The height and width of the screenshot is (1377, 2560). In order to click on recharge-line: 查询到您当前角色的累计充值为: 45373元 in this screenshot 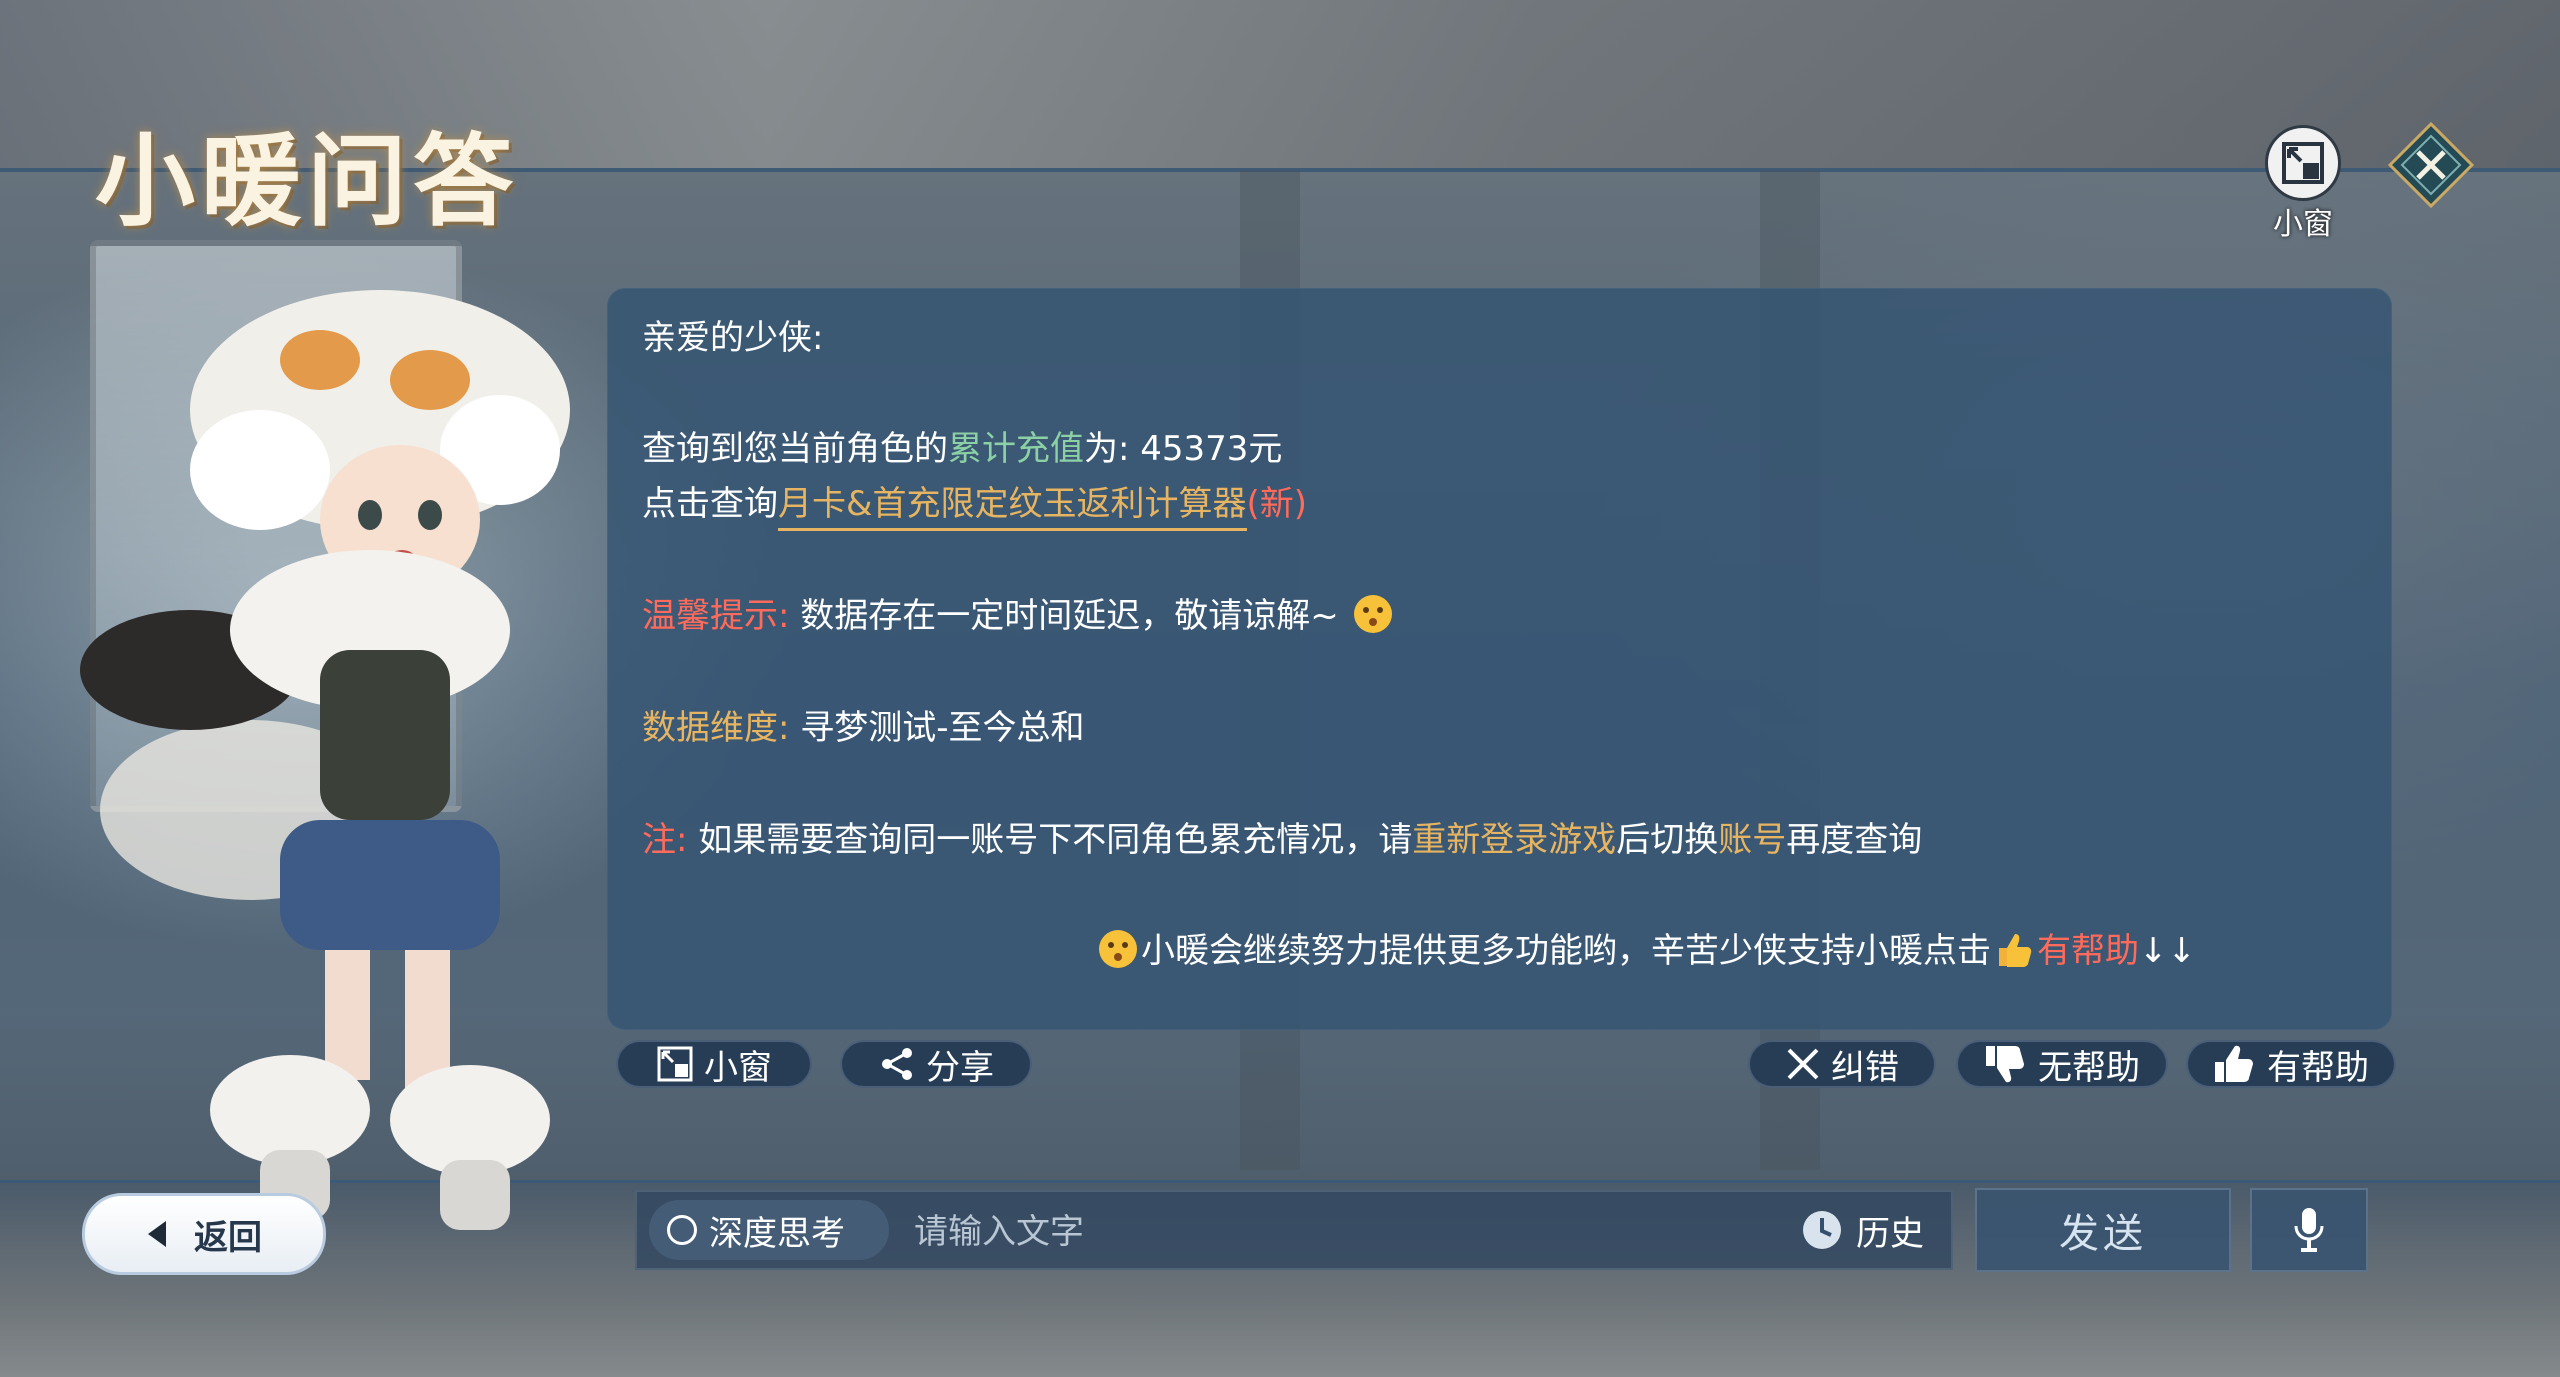, I will do `click(962, 445)`.